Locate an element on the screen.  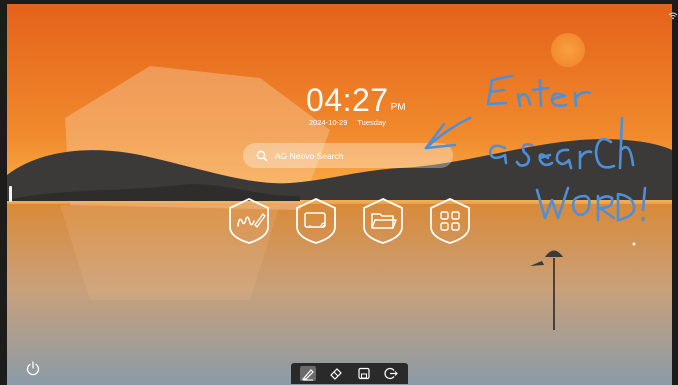
eraser-icon is located at coordinates (336, 374).